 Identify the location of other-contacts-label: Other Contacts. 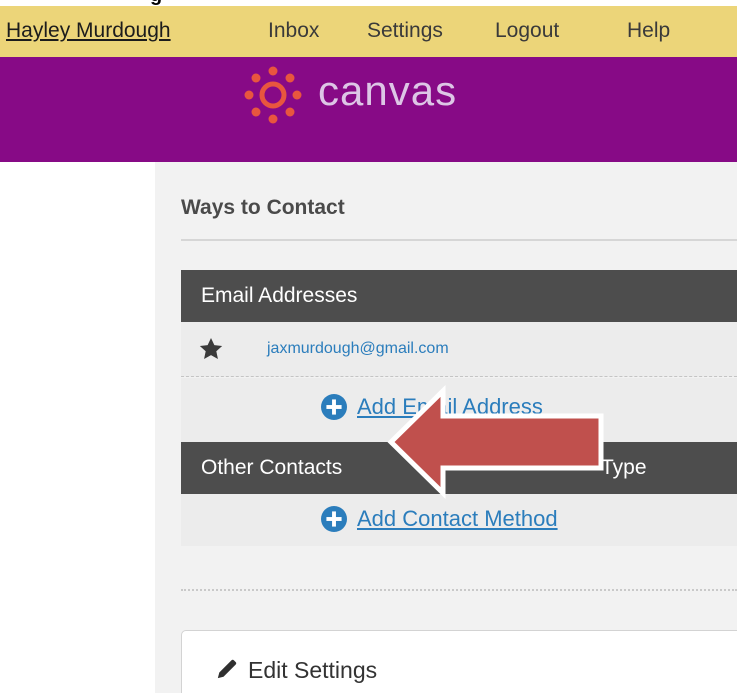
(272, 467).